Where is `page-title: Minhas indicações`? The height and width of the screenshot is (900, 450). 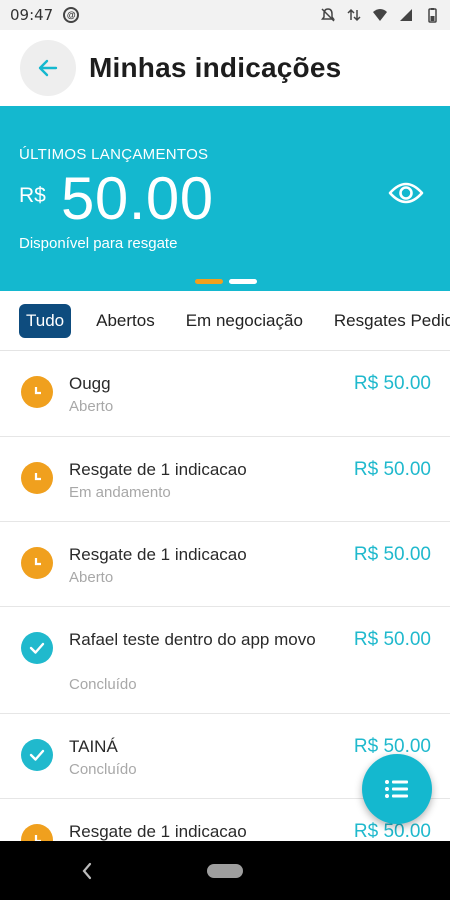 page-title: Minhas indicações is located at coordinates (215, 67).